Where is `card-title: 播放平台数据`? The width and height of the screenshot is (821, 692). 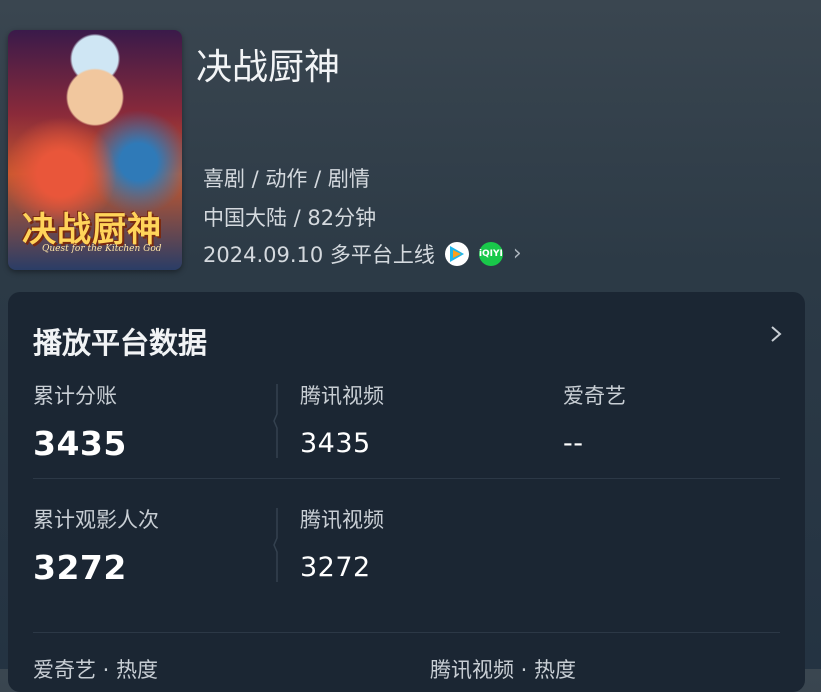 card-title: 播放平台数据 is located at coordinates (120, 343).